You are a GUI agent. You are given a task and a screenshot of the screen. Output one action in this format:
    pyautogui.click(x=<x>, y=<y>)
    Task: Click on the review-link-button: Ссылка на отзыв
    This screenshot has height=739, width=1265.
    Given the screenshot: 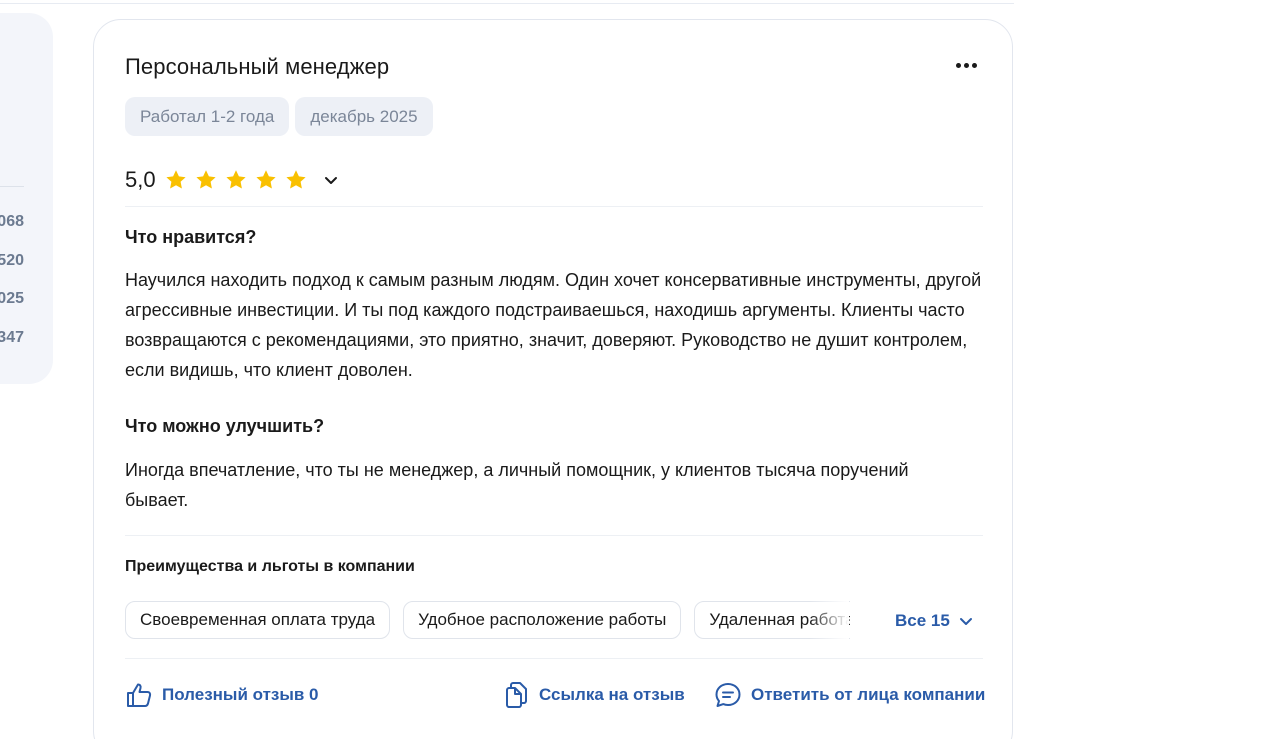 What is the action you would take?
    pyautogui.click(x=594, y=695)
    